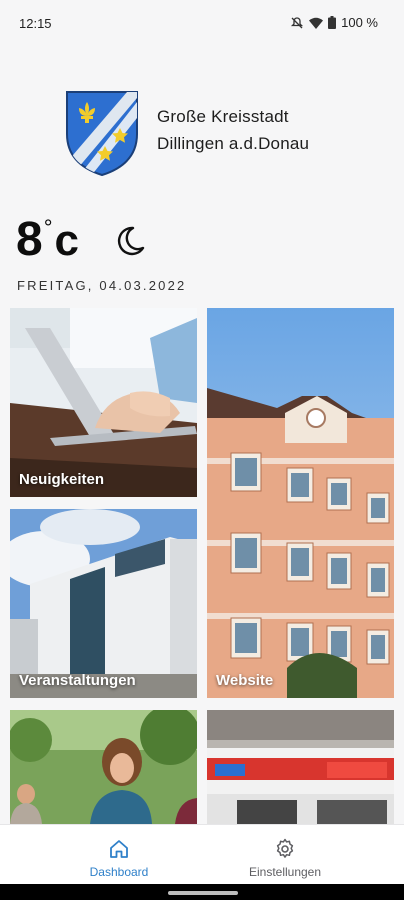 This screenshot has width=404, height=900. Describe the element at coordinates (77, 680) in the screenshot. I see `tile-events-label: Veranstaltungen` at that location.